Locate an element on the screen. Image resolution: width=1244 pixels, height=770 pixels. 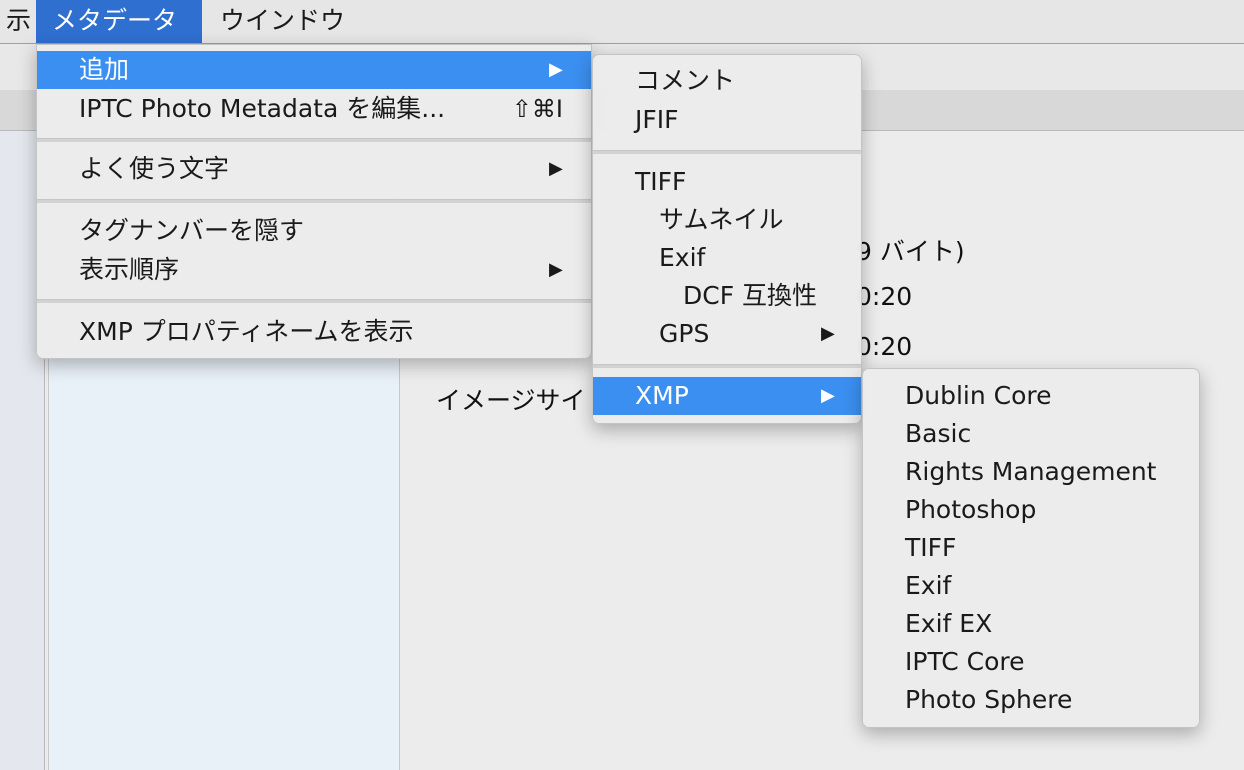
xmp-item-label: TIFF is located at coordinates (931, 547).